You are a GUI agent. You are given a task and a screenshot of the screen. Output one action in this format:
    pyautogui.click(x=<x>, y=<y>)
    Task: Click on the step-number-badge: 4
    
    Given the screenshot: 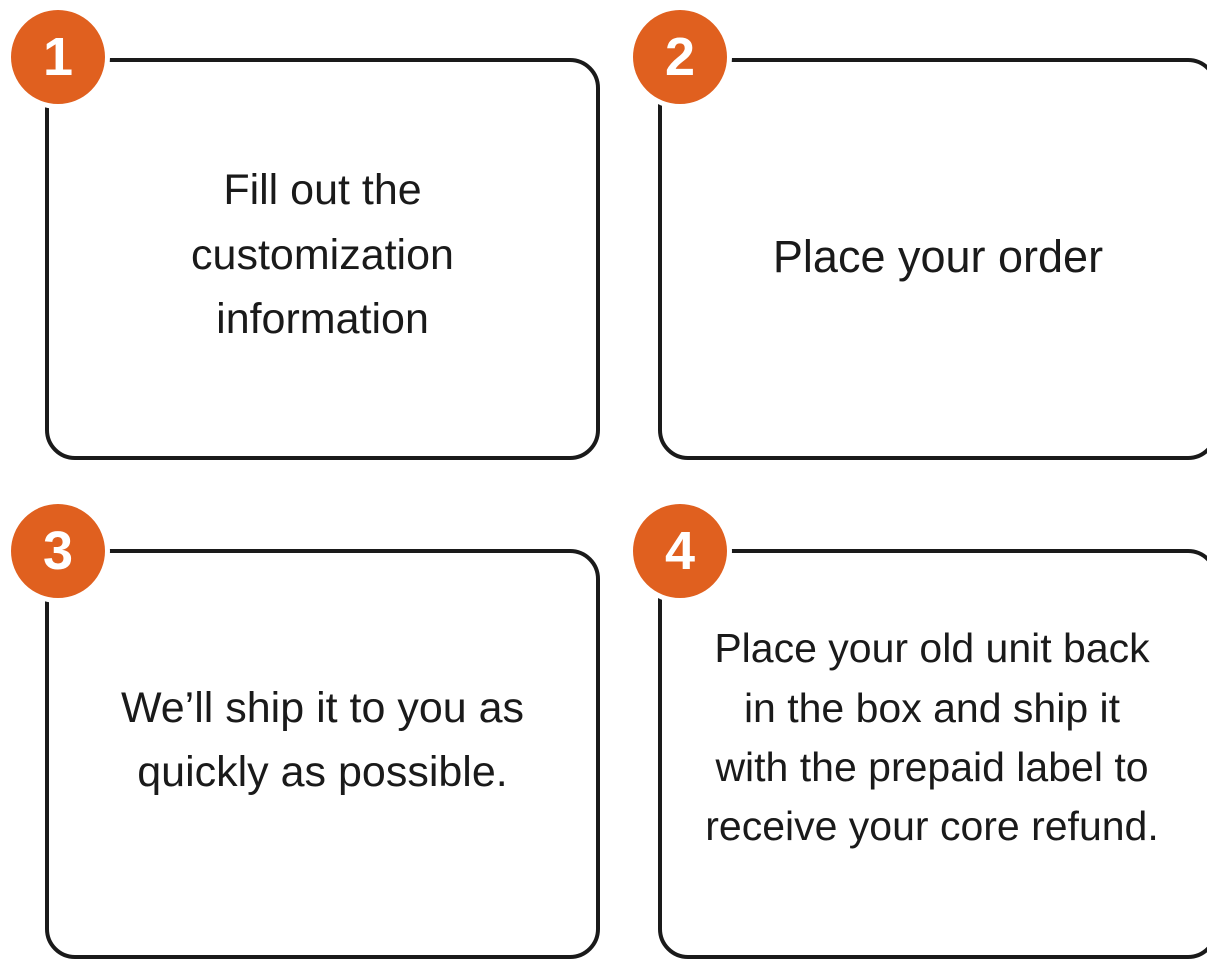 What is the action you would take?
    pyautogui.click(x=680, y=551)
    